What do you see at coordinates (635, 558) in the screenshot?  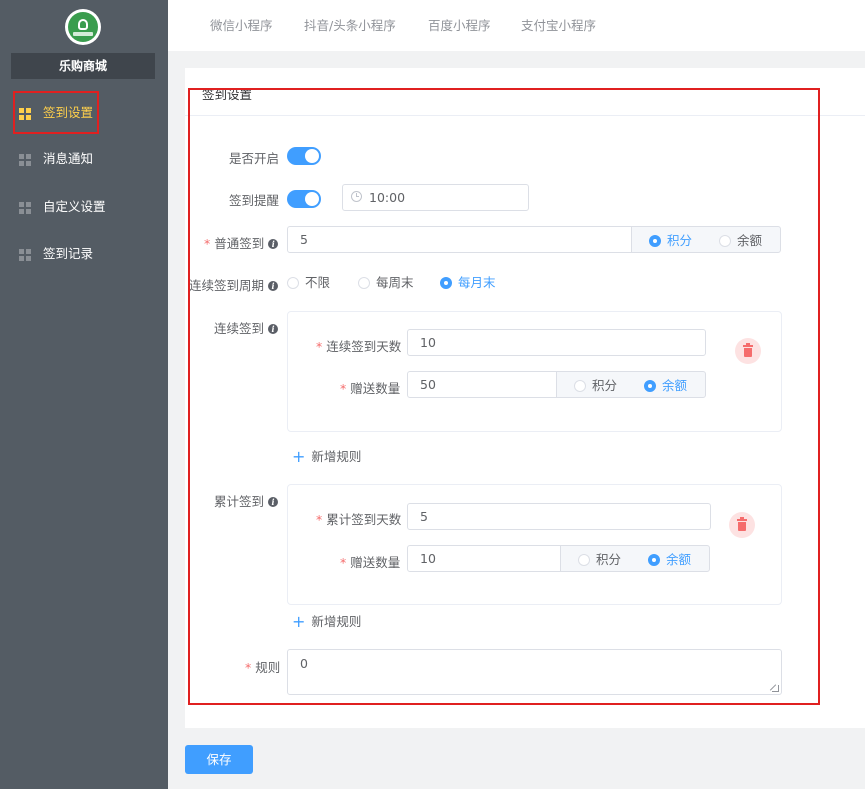 I see `cumulative-gift-type: 积分 余额` at bounding box center [635, 558].